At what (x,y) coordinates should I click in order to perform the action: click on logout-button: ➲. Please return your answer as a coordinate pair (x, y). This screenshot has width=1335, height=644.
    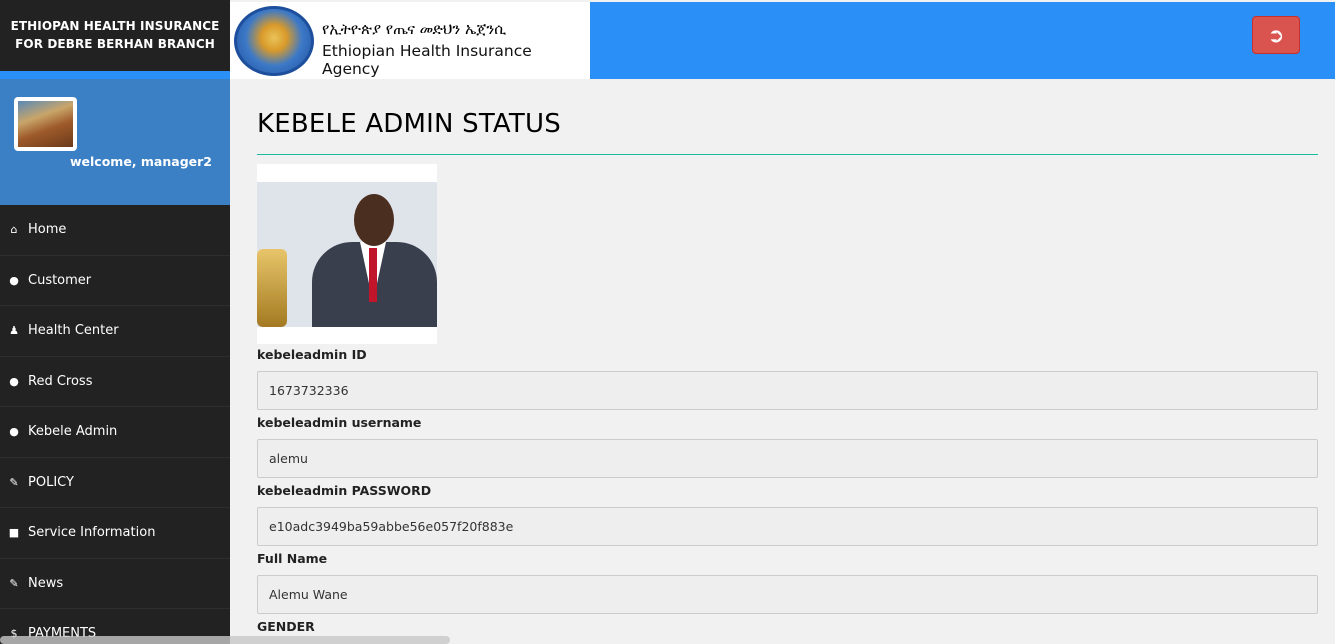
    Looking at the image, I should click on (1276, 35).